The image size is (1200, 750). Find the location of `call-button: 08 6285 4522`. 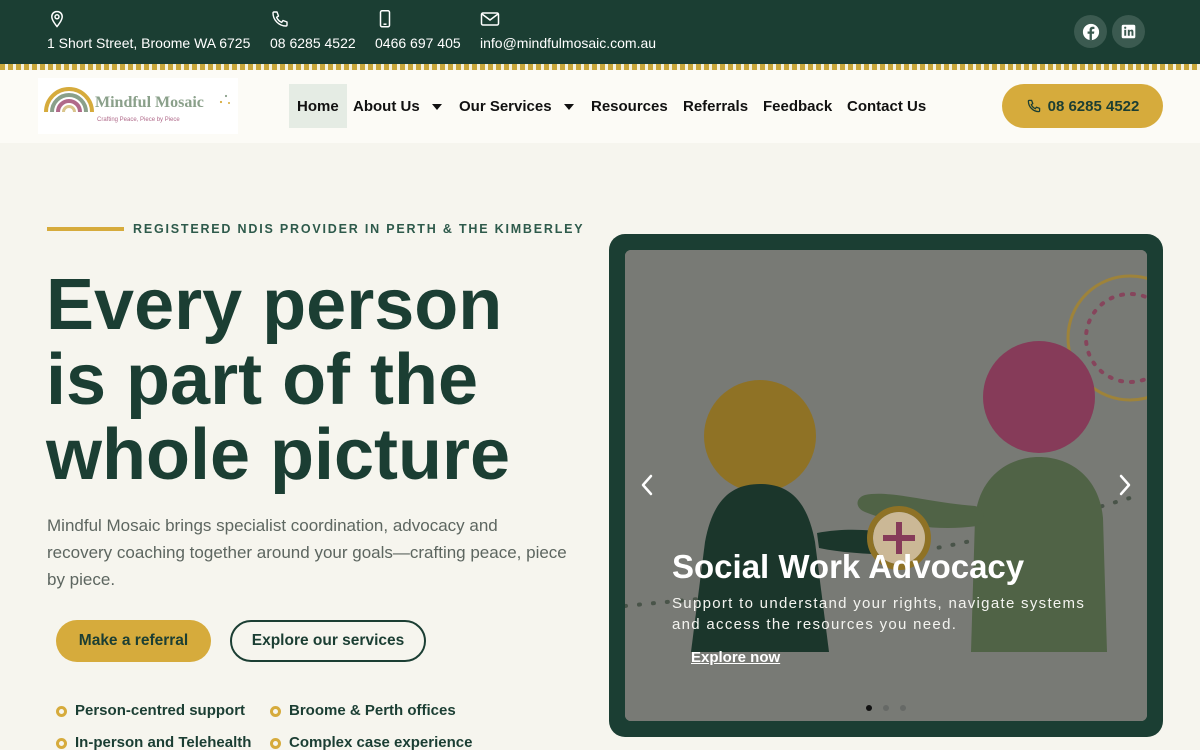

call-button: 08 6285 4522 is located at coordinates (1082, 106).